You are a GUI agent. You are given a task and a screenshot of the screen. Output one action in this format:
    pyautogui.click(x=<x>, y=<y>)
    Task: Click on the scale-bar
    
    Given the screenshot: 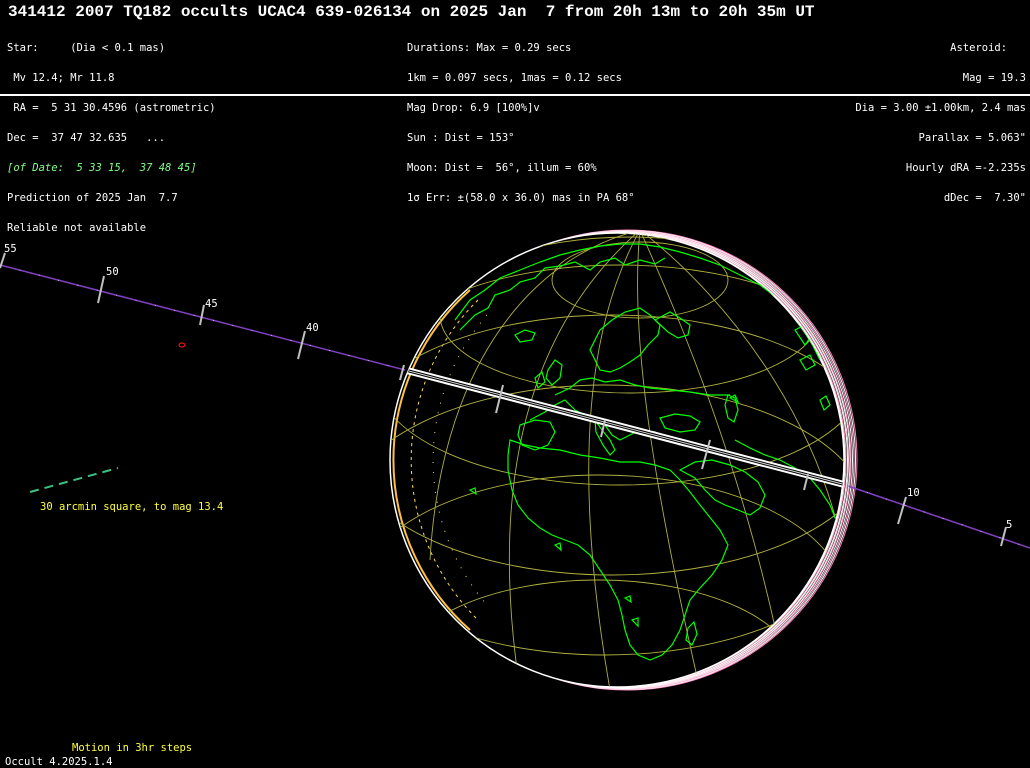 What is the action you would take?
    pyautogui.click(x=74, y=480)
    